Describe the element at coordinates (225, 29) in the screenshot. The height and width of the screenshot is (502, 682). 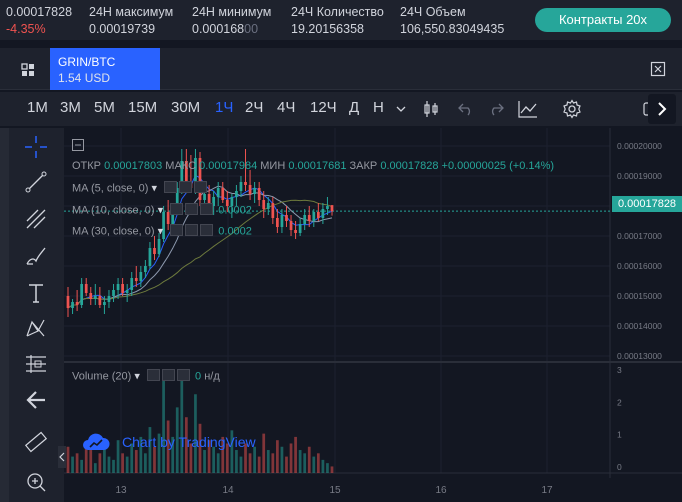
I see `low-24h-value: 0.00016800` at that location.